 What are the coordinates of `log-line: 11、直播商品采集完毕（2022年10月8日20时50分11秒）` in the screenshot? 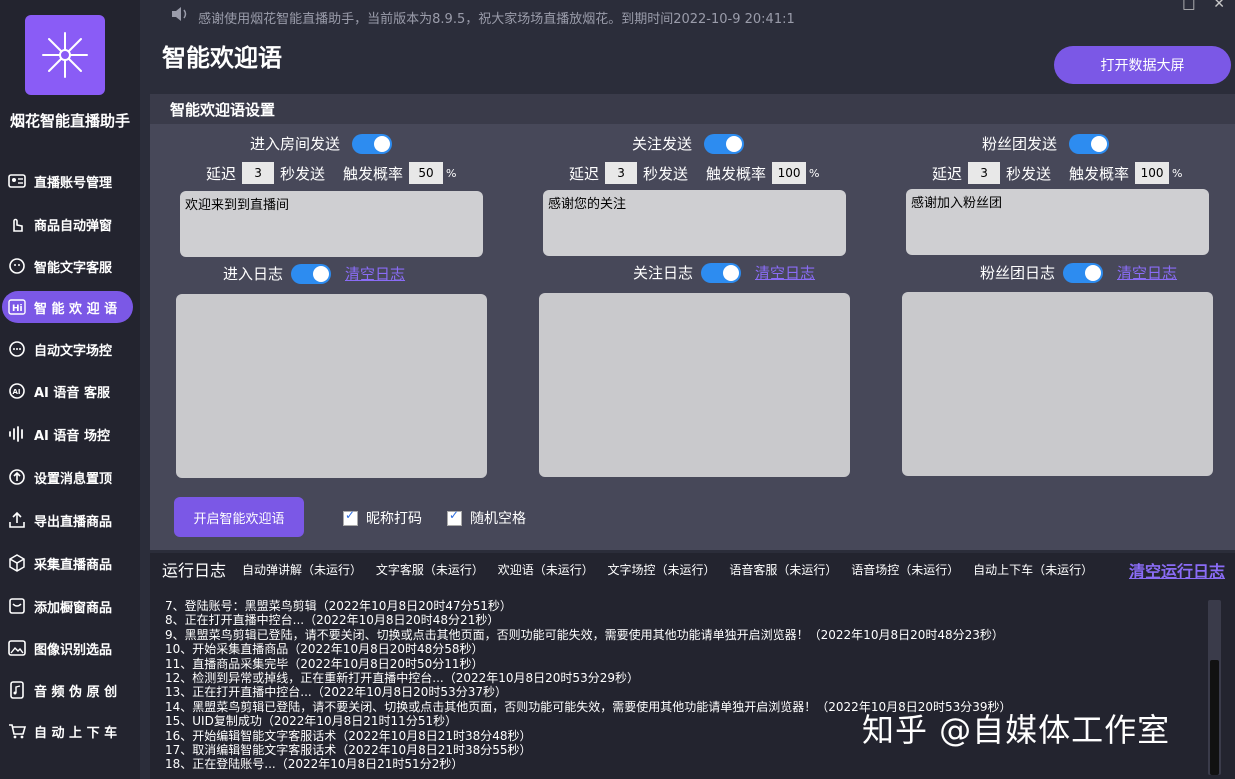 It's located at (324, 663).